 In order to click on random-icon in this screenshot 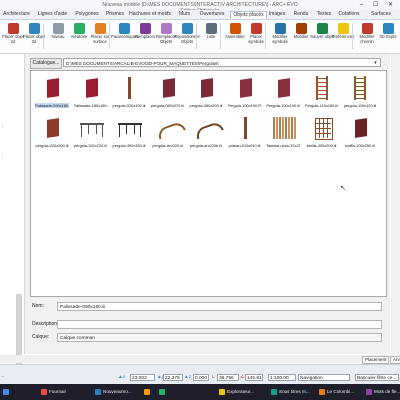, I will do `click(79, 28)`.